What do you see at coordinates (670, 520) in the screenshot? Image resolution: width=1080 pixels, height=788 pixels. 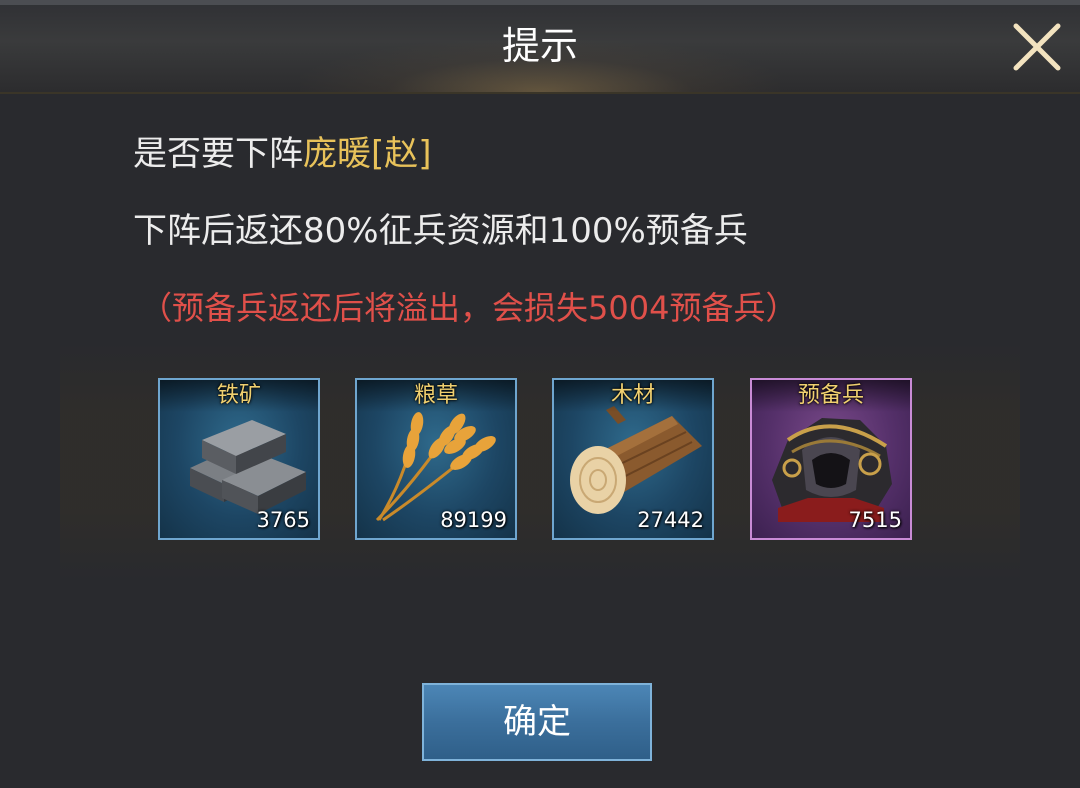 I see `resource-value: 27442` at bounding box center [670, 520].